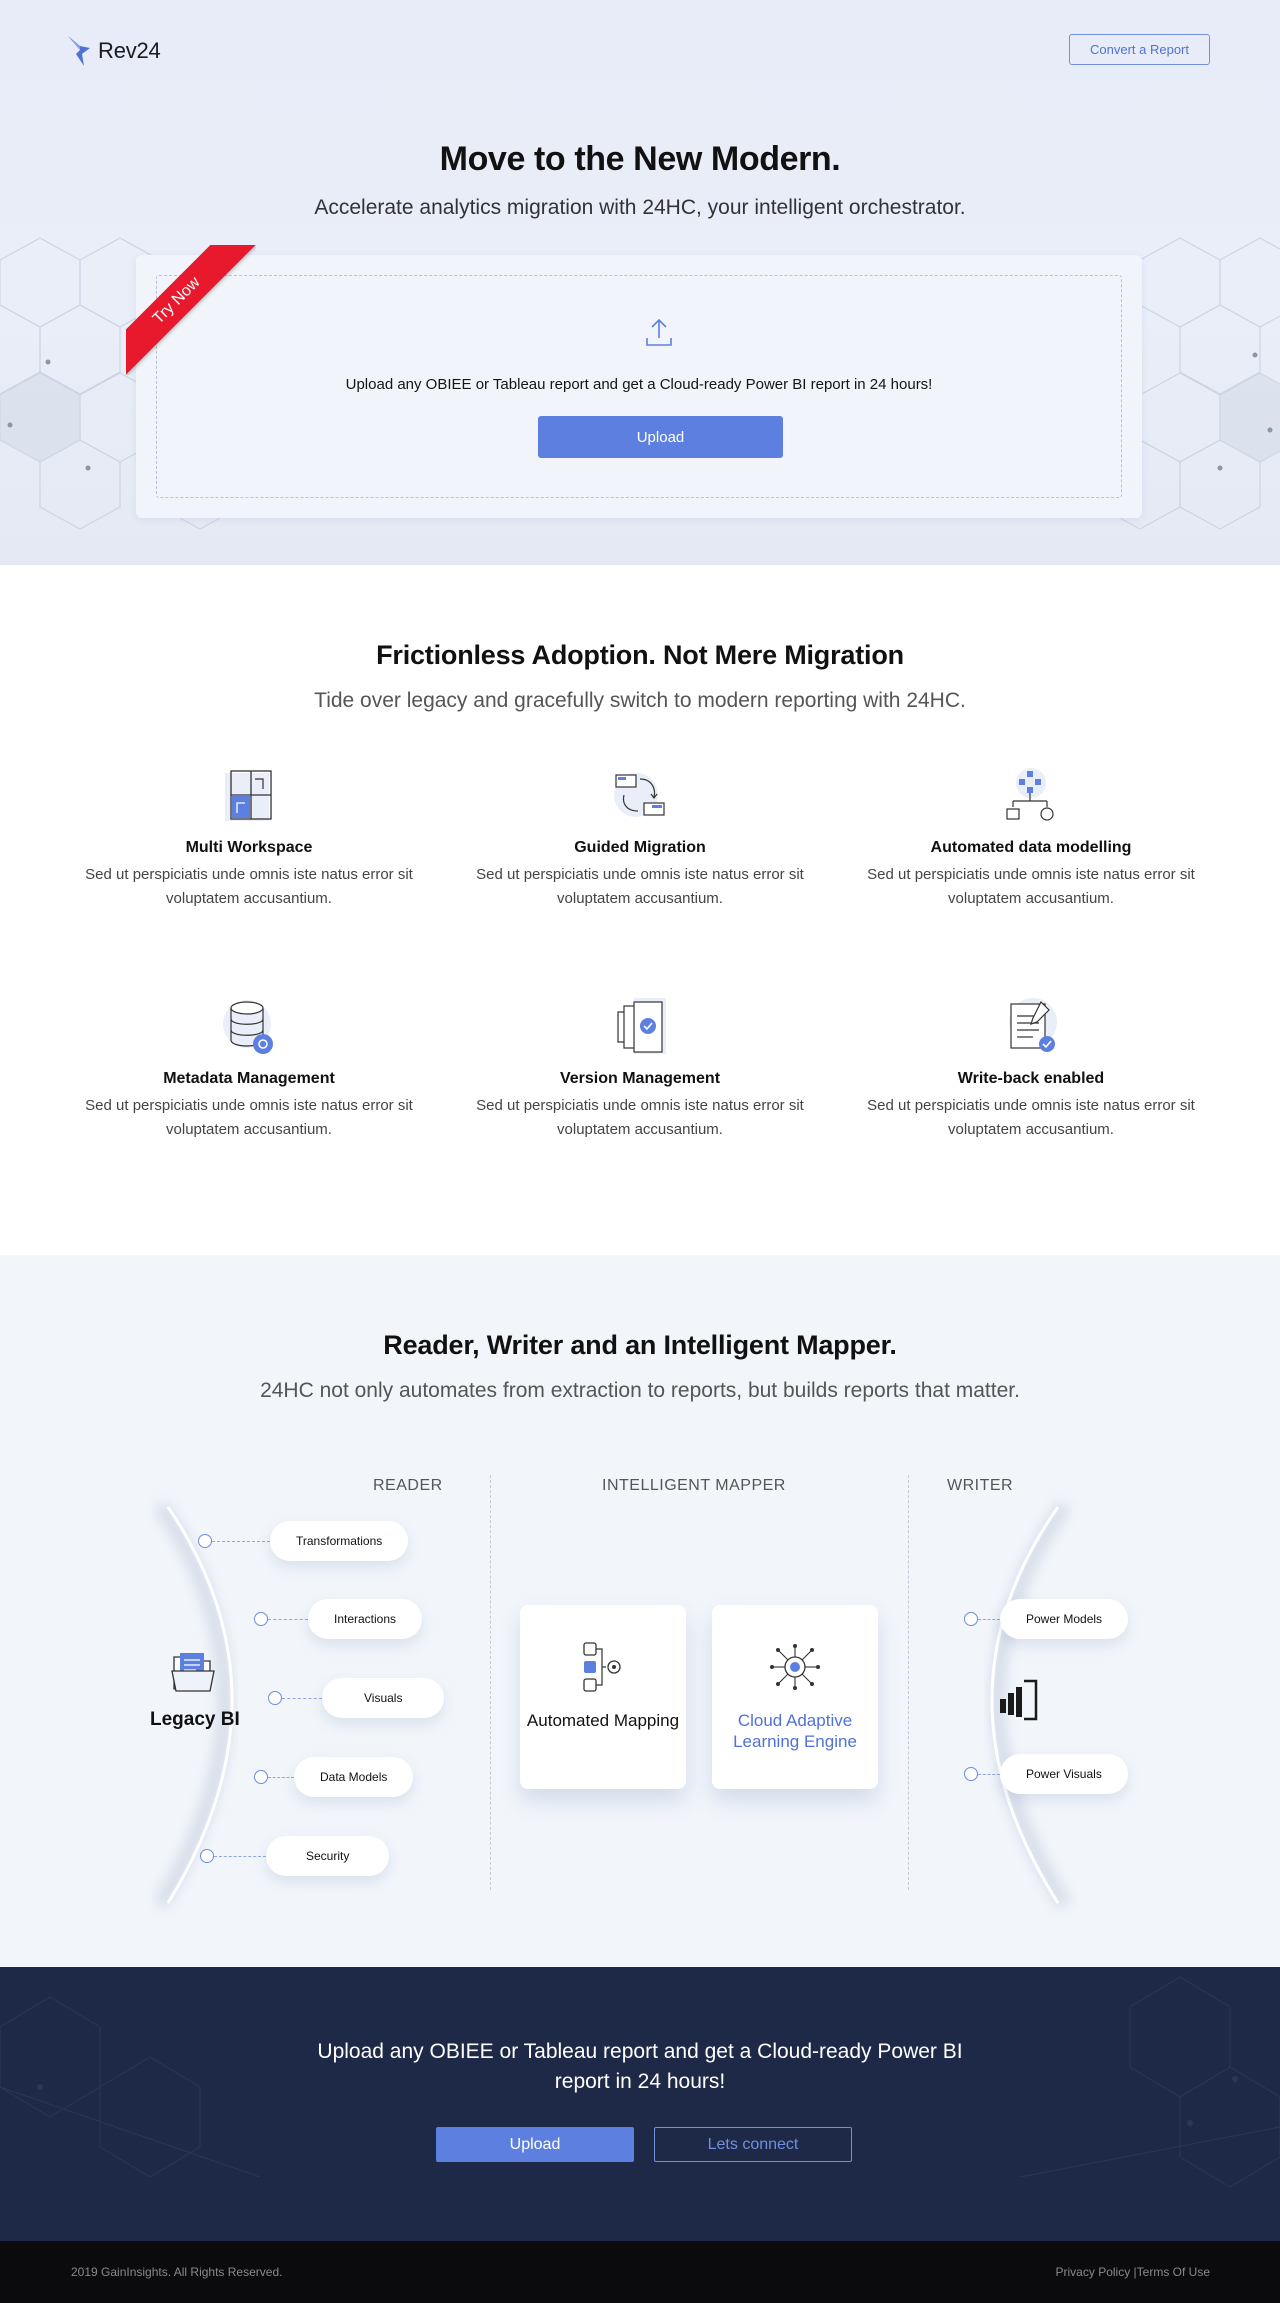 The height and width of the screenshot is (2303, 1280). Describe the element at coordinates (79, 51) in the screenshot. I see `bird-logo-icon` at that location.